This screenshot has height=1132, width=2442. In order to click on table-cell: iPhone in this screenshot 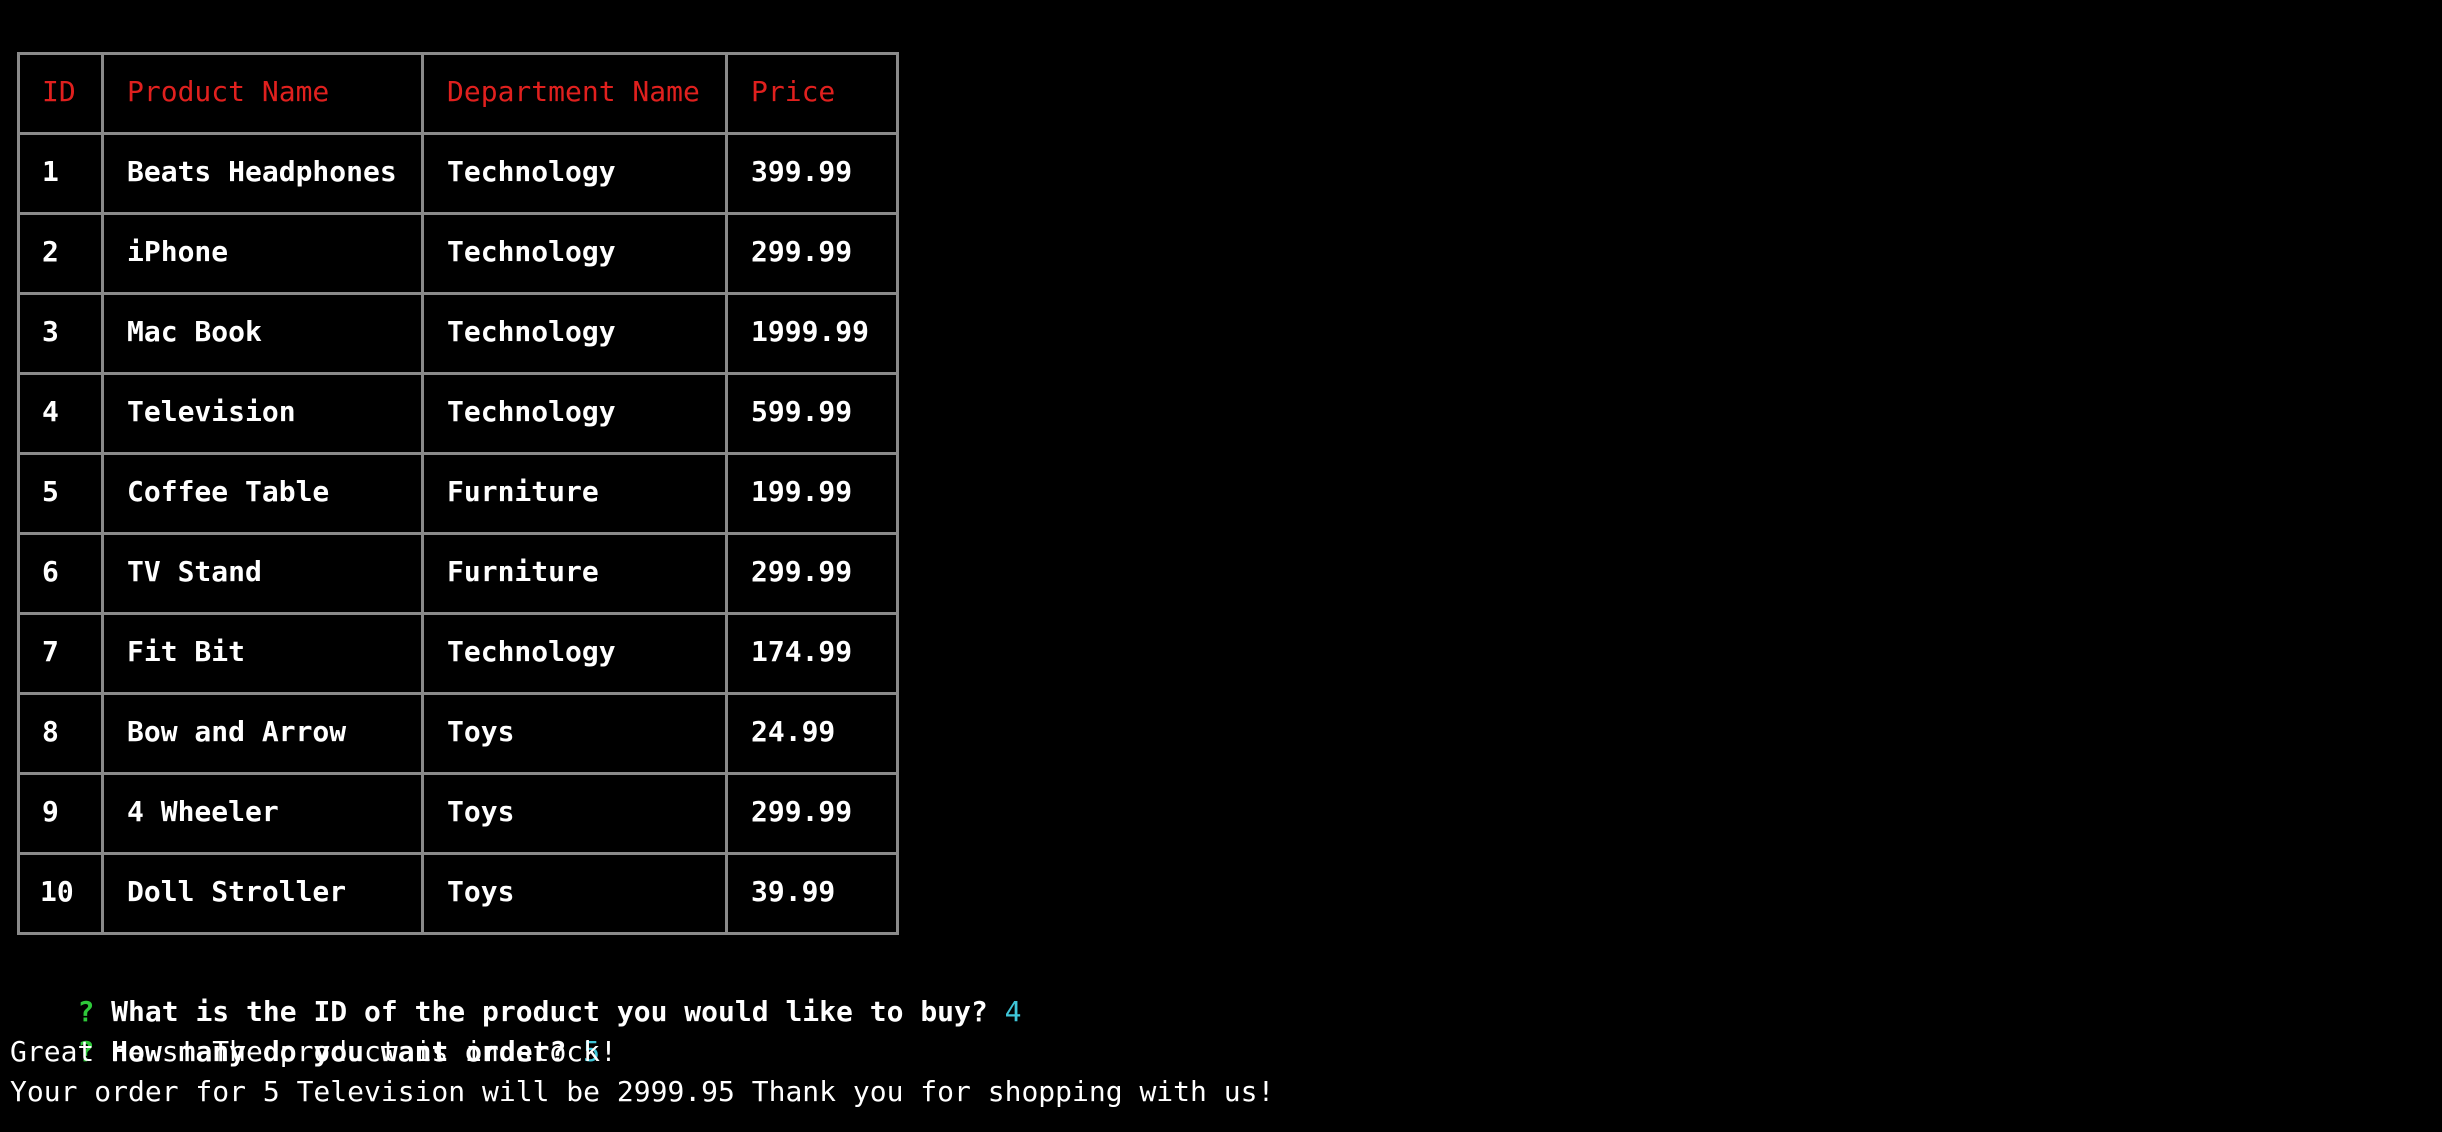, I will do `click(178, 251)`.